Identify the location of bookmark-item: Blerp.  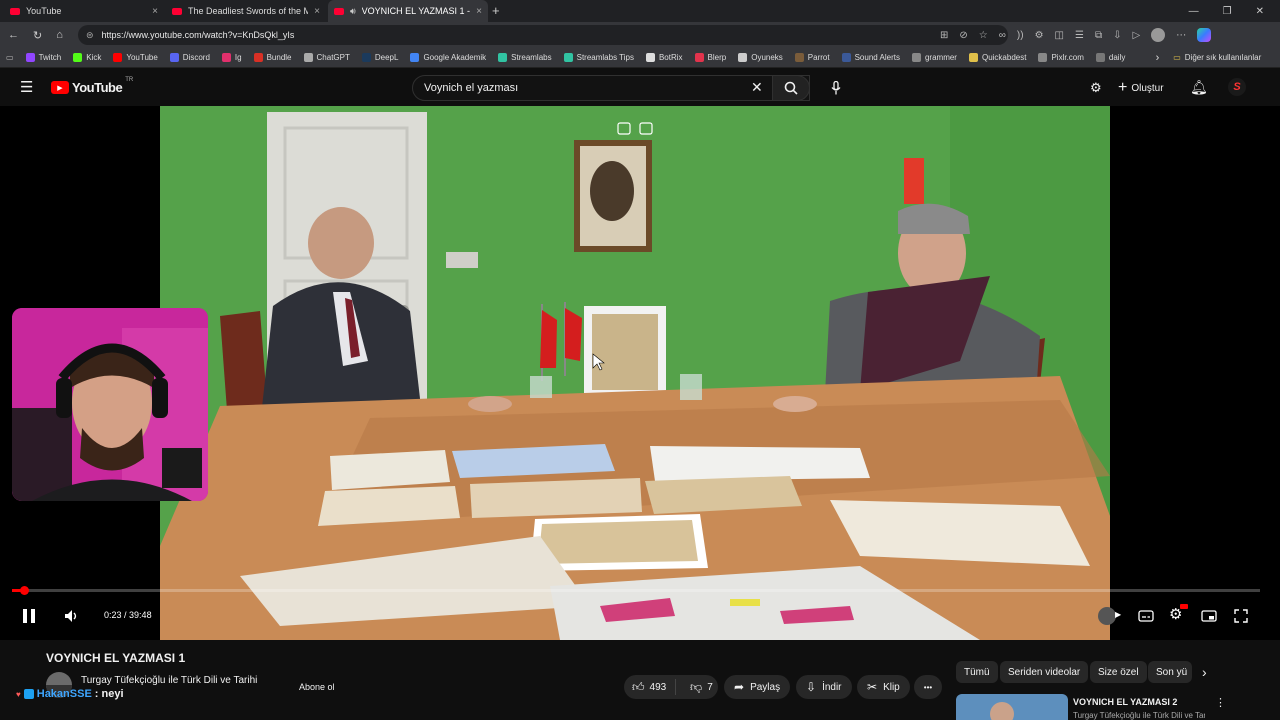
(710, 57).